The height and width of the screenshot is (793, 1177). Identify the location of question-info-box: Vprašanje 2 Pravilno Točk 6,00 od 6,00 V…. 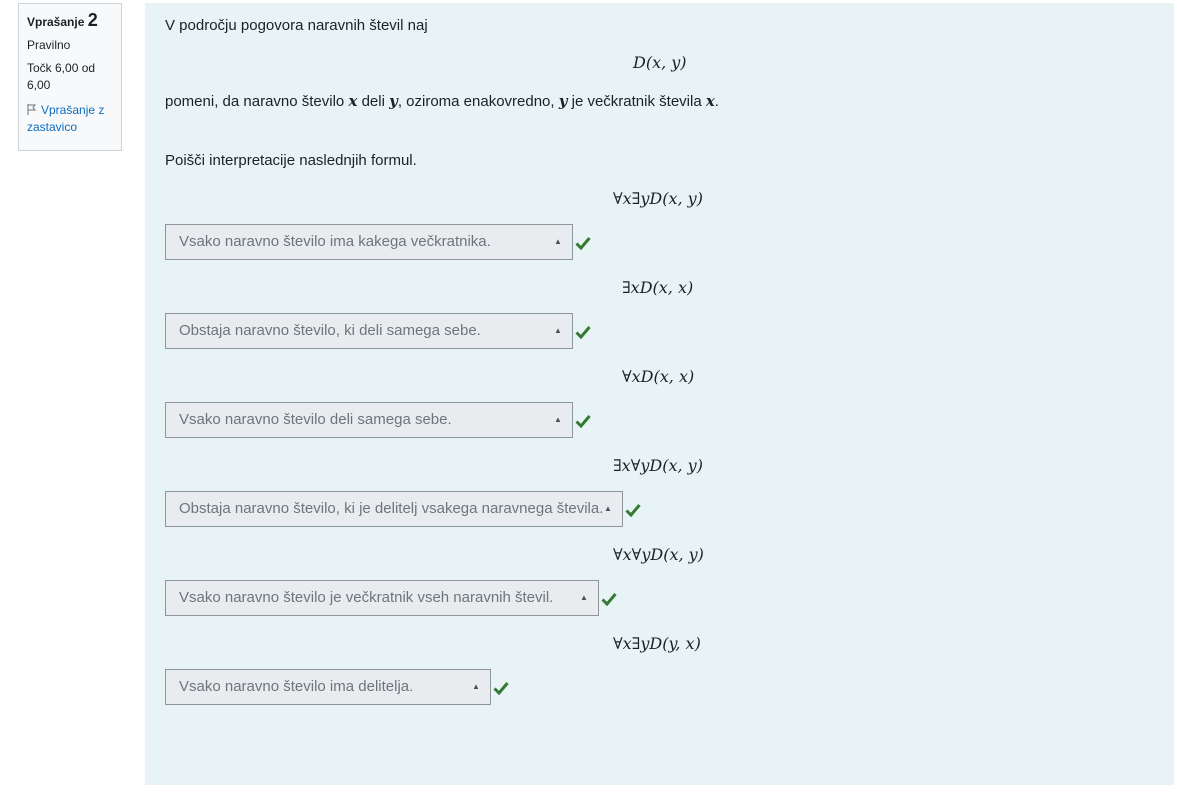
(70, 77).